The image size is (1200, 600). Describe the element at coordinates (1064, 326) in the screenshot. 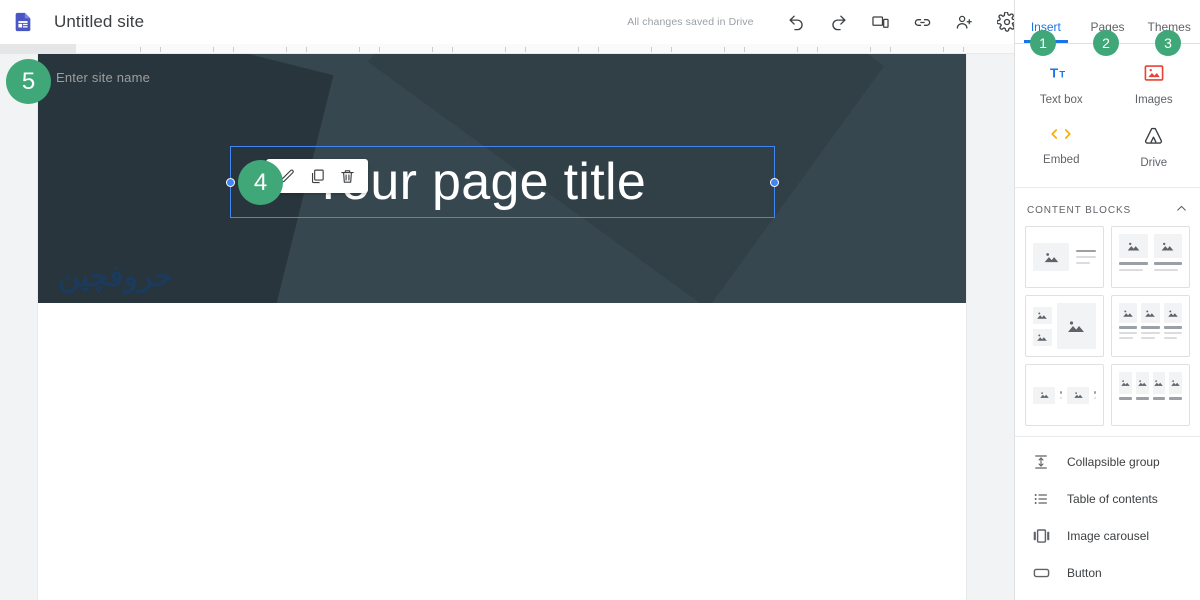

I see `block-two-small-one-large-image` at that location.